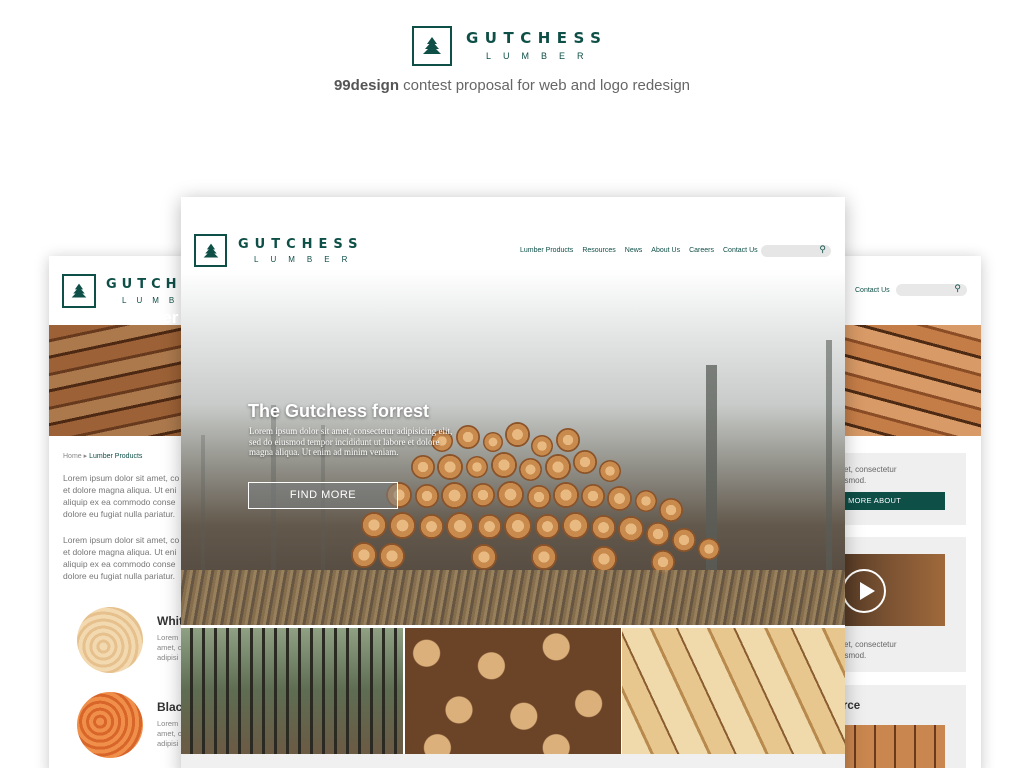 Image resolution: width=1024 pixels, height=768 pixels. I want to click on nav-resources: Resources, so click(598, 250).